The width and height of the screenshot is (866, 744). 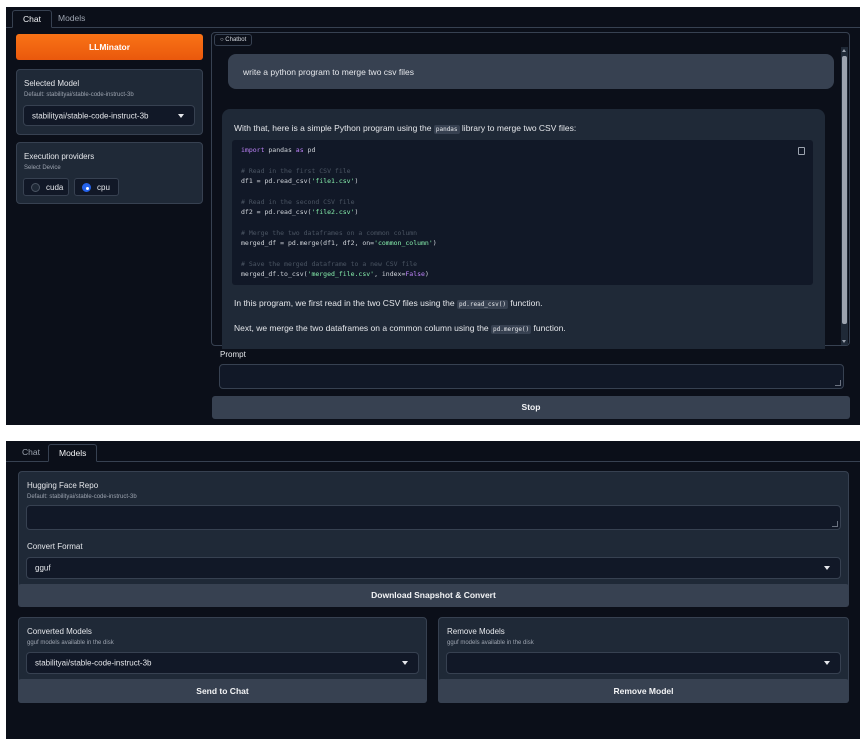 I want to click on convert-format-label: Convert Format, so click(x=55, y=546).